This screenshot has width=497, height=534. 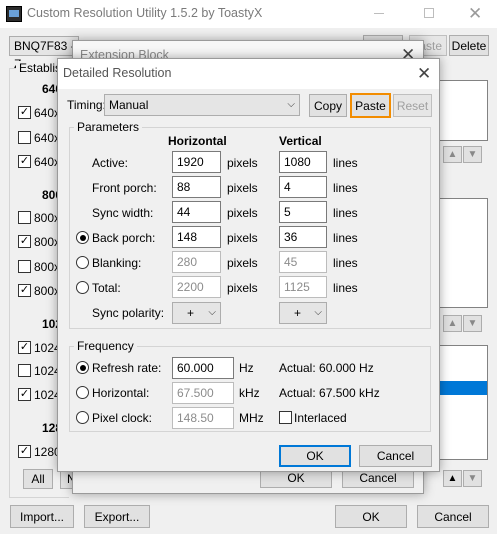 What do you see at coordinates (370, 105) in the screenshot?
I see `paste-button: Paste` at bounding box center [370, 105].